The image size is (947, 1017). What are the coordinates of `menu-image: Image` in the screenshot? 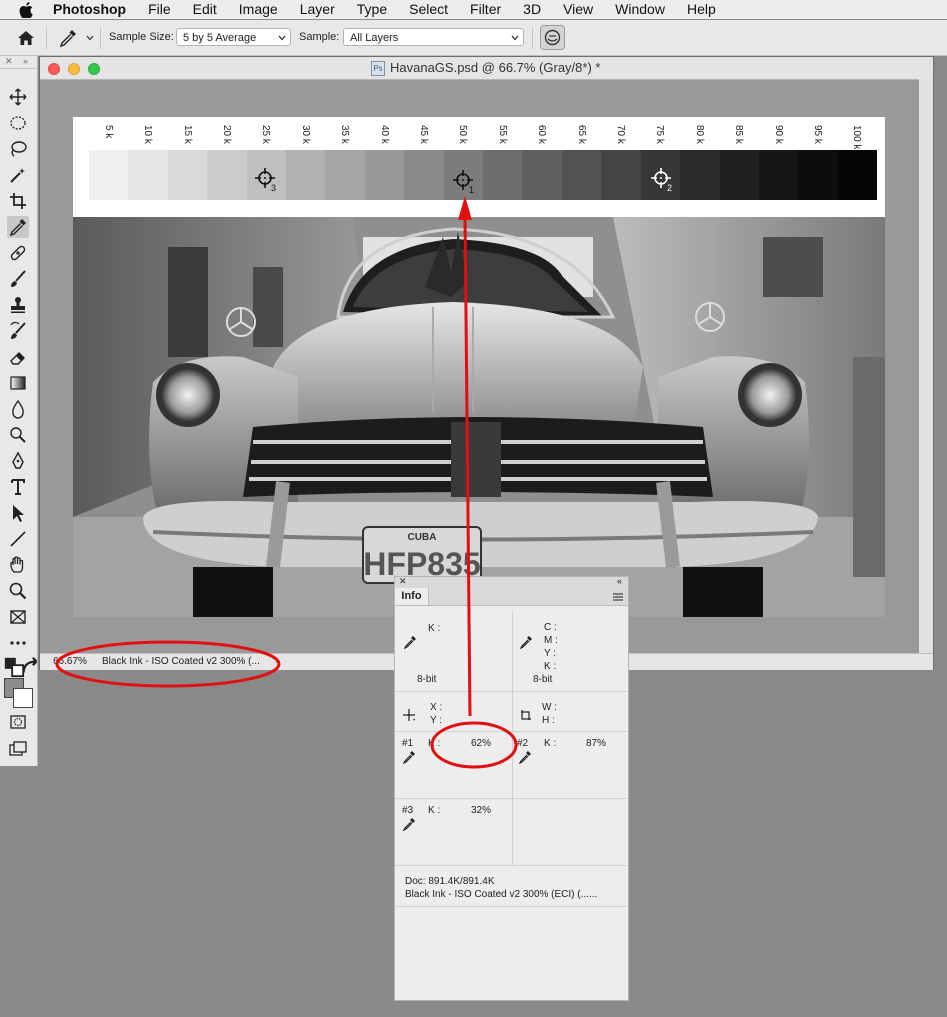 It's located at (258, 9).